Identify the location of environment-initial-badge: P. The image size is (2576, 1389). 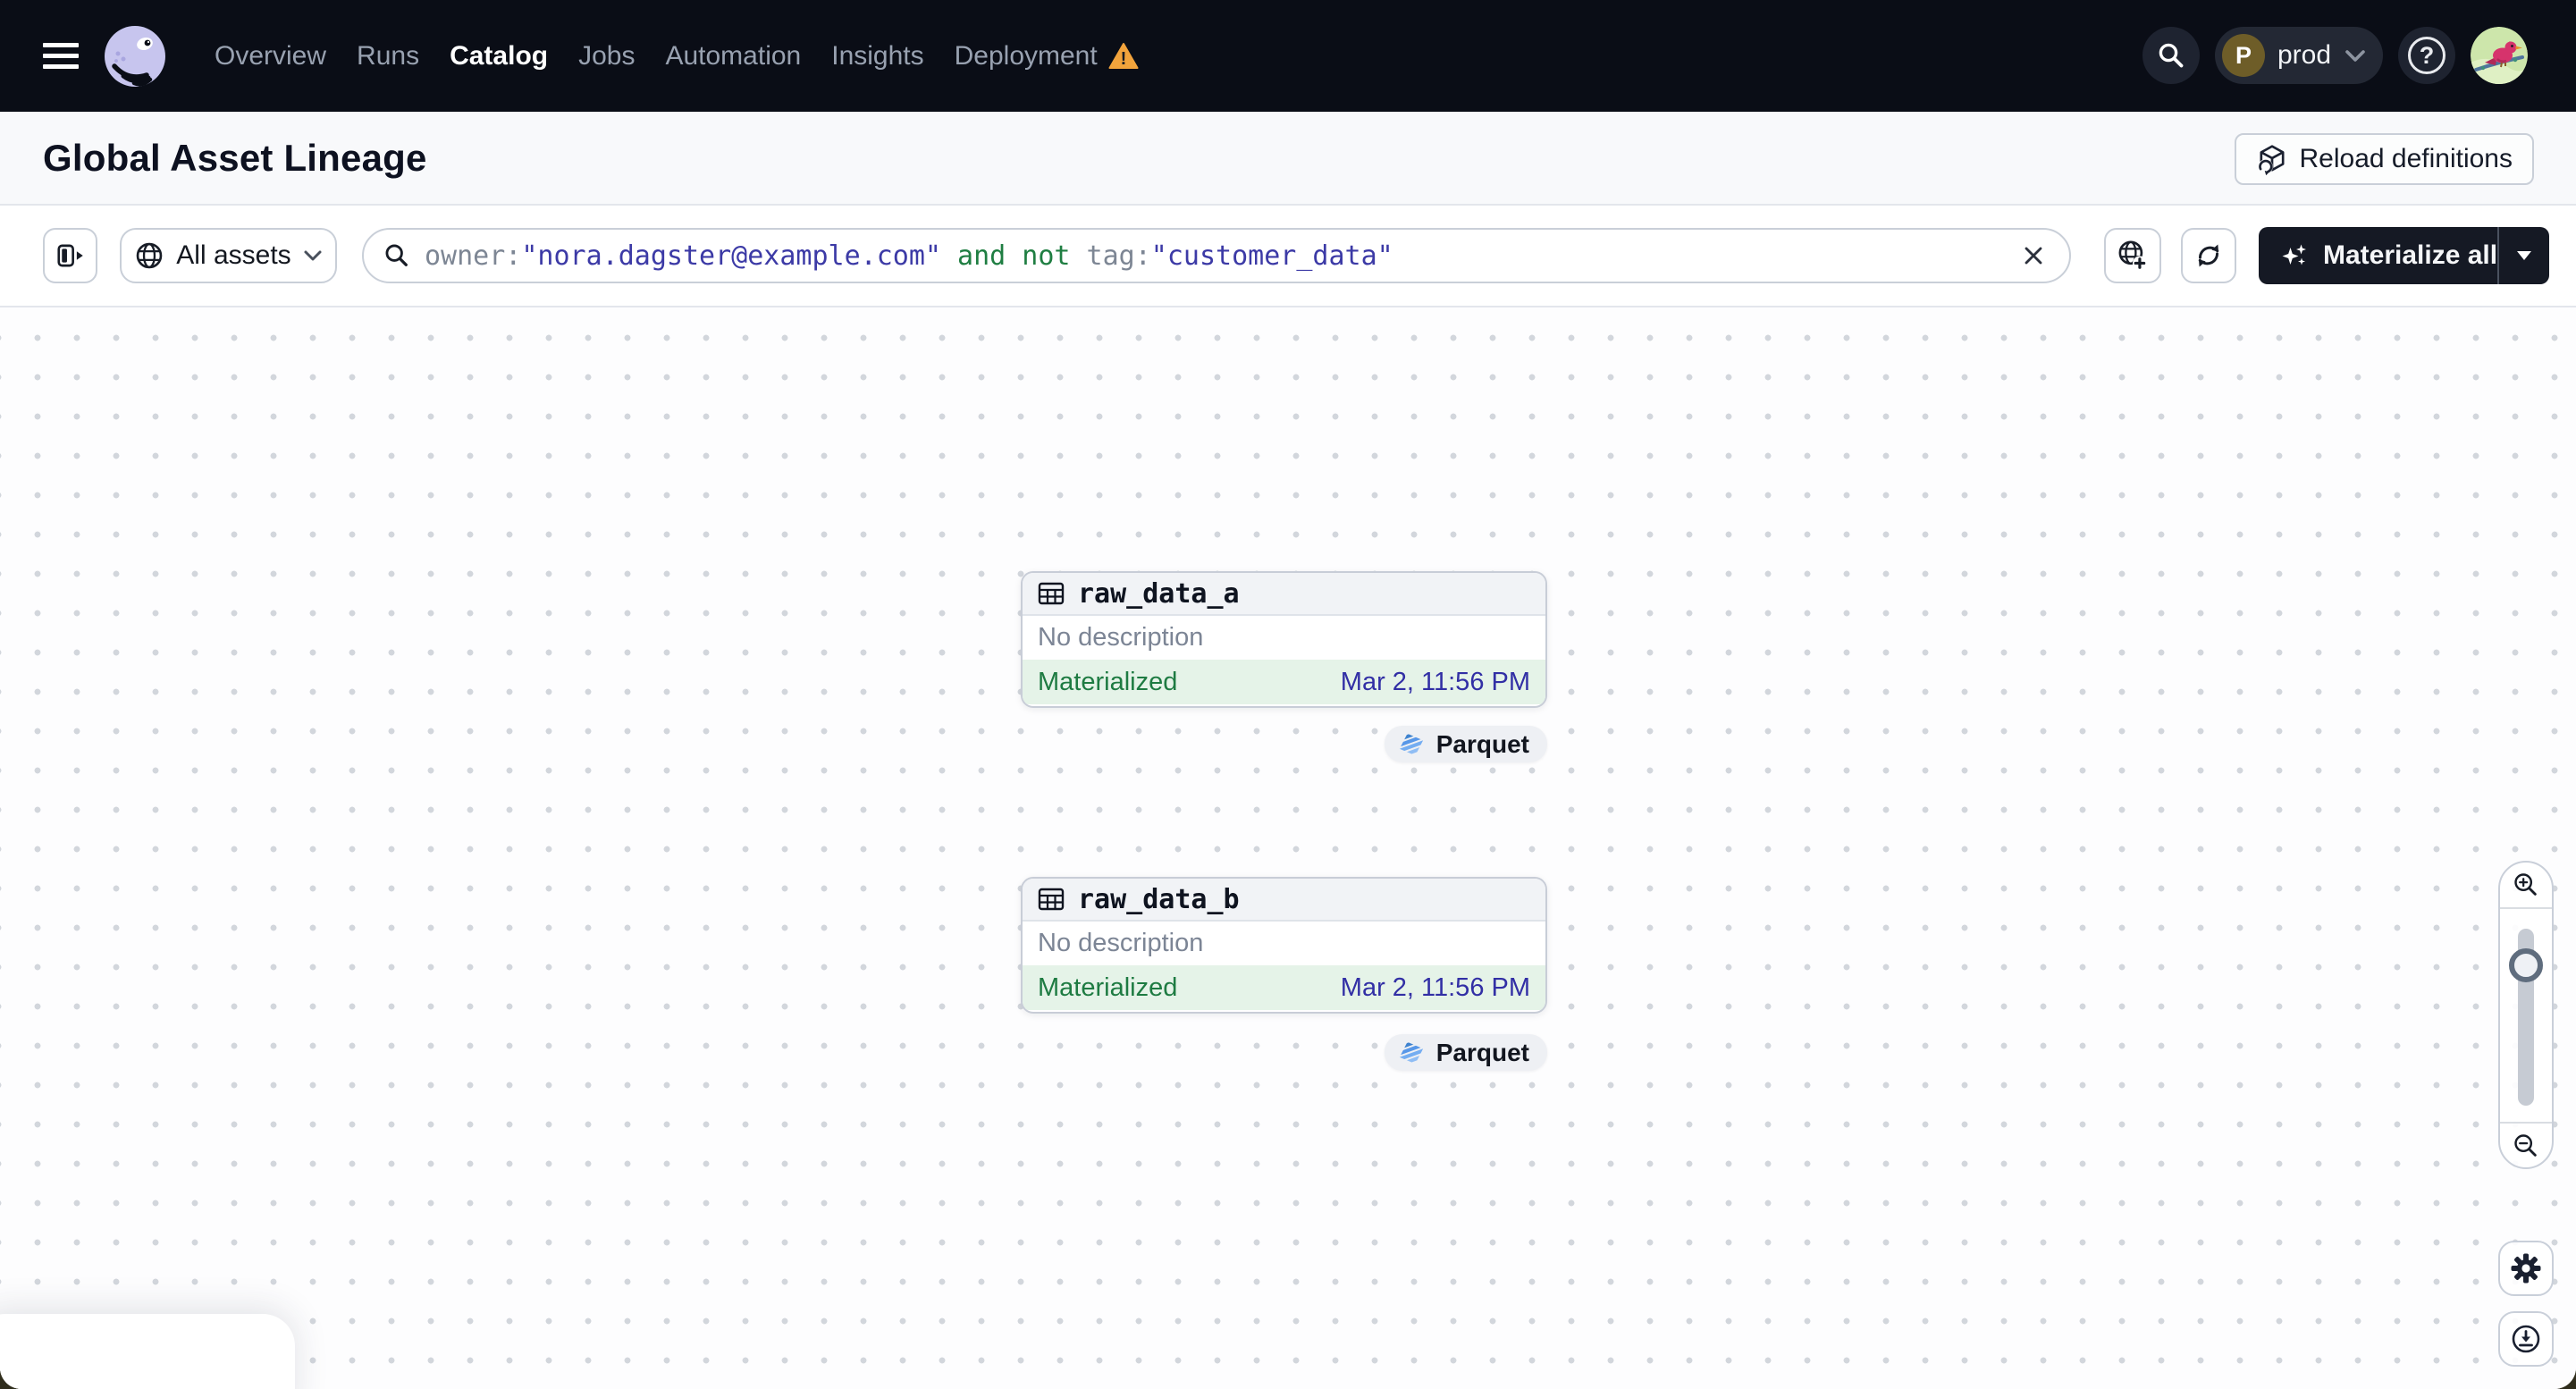
(2243, 55).